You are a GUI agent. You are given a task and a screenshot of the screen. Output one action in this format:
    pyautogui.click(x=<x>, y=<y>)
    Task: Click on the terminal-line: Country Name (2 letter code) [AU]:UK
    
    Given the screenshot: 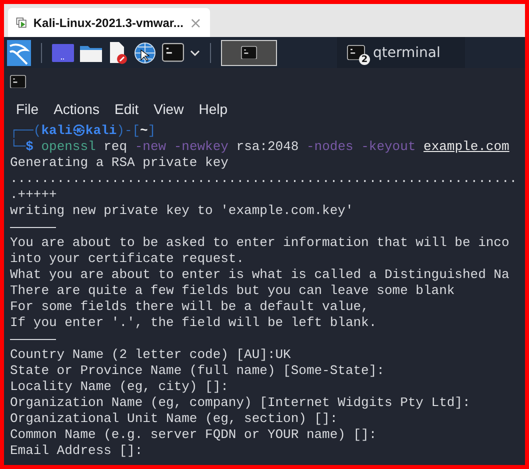 What is the action you would take?
    pyautogui.click(x=151, y=355)
    